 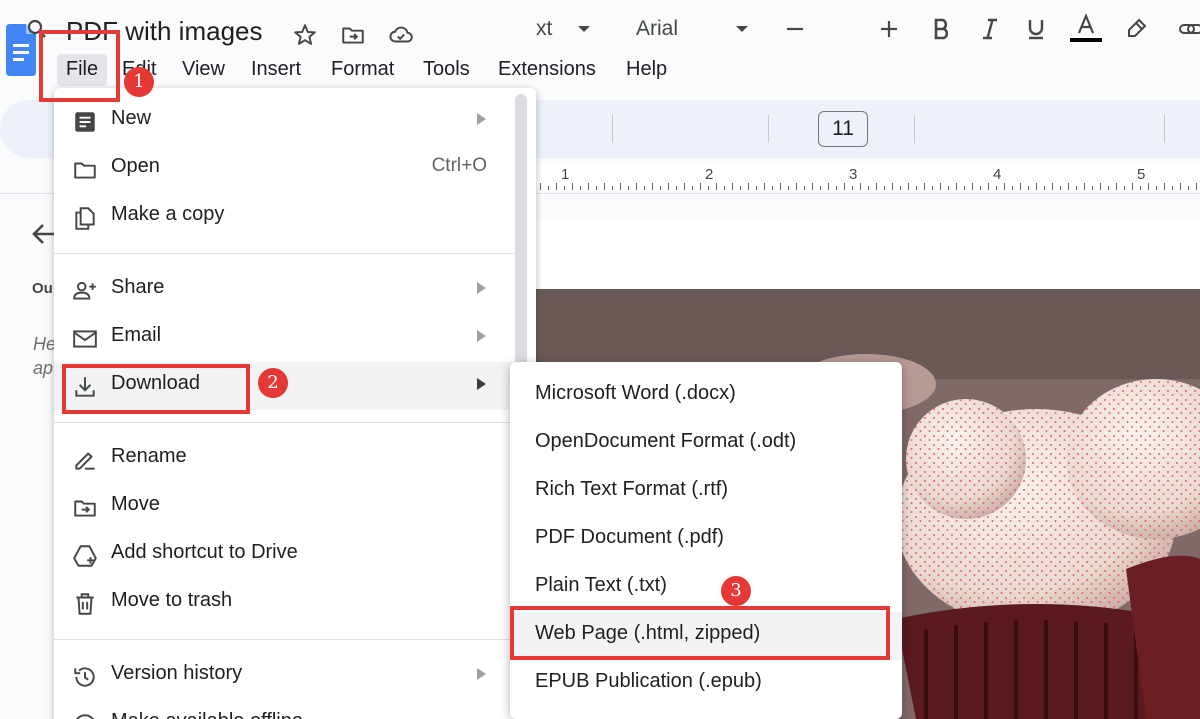 What do you see at coordinates (284, 639) in the screenshot?
I see `menu-divider` at bounding box center [284, 639].